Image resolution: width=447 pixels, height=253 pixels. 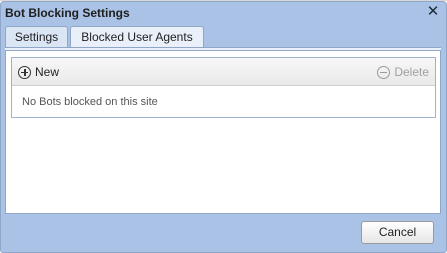 I want to click on tab-blocked-user-agents-label: Blocked User Agents, so click(x=137, y=37).